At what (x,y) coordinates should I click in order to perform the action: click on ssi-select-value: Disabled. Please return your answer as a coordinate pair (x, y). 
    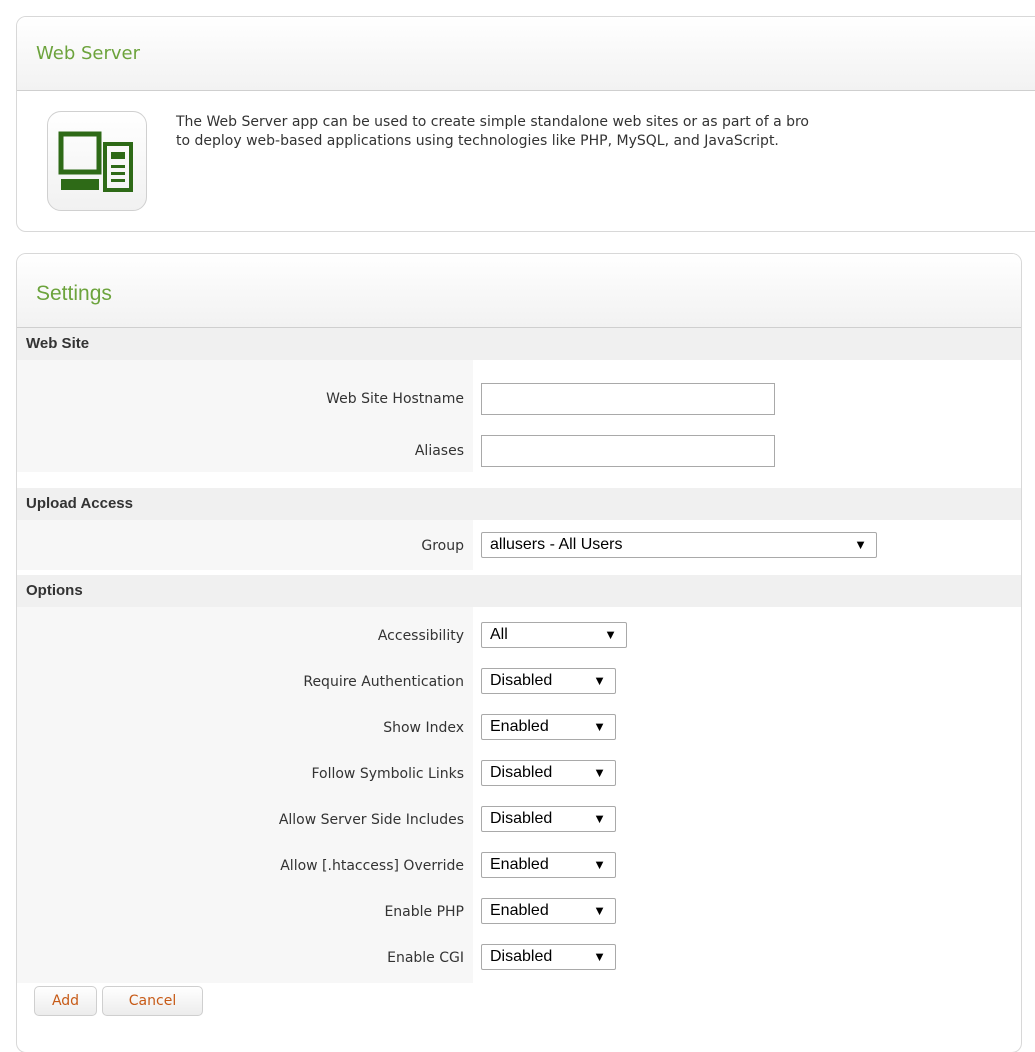
    Looking at the image, I should click on (521, 818).